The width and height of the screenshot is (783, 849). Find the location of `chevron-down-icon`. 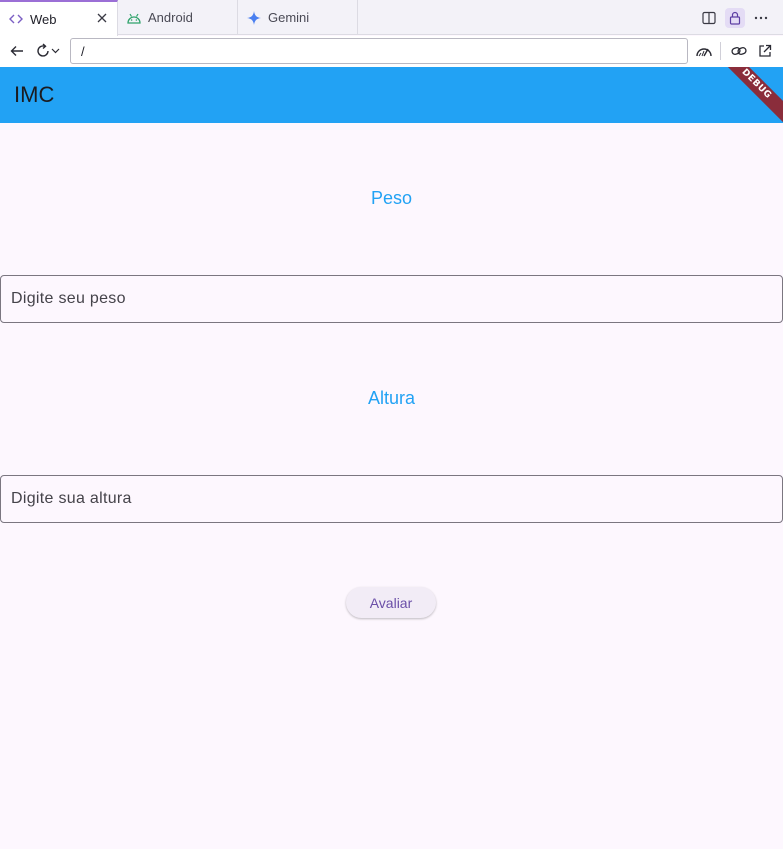

chevron-down-icon is located at coordinates (55, 51).